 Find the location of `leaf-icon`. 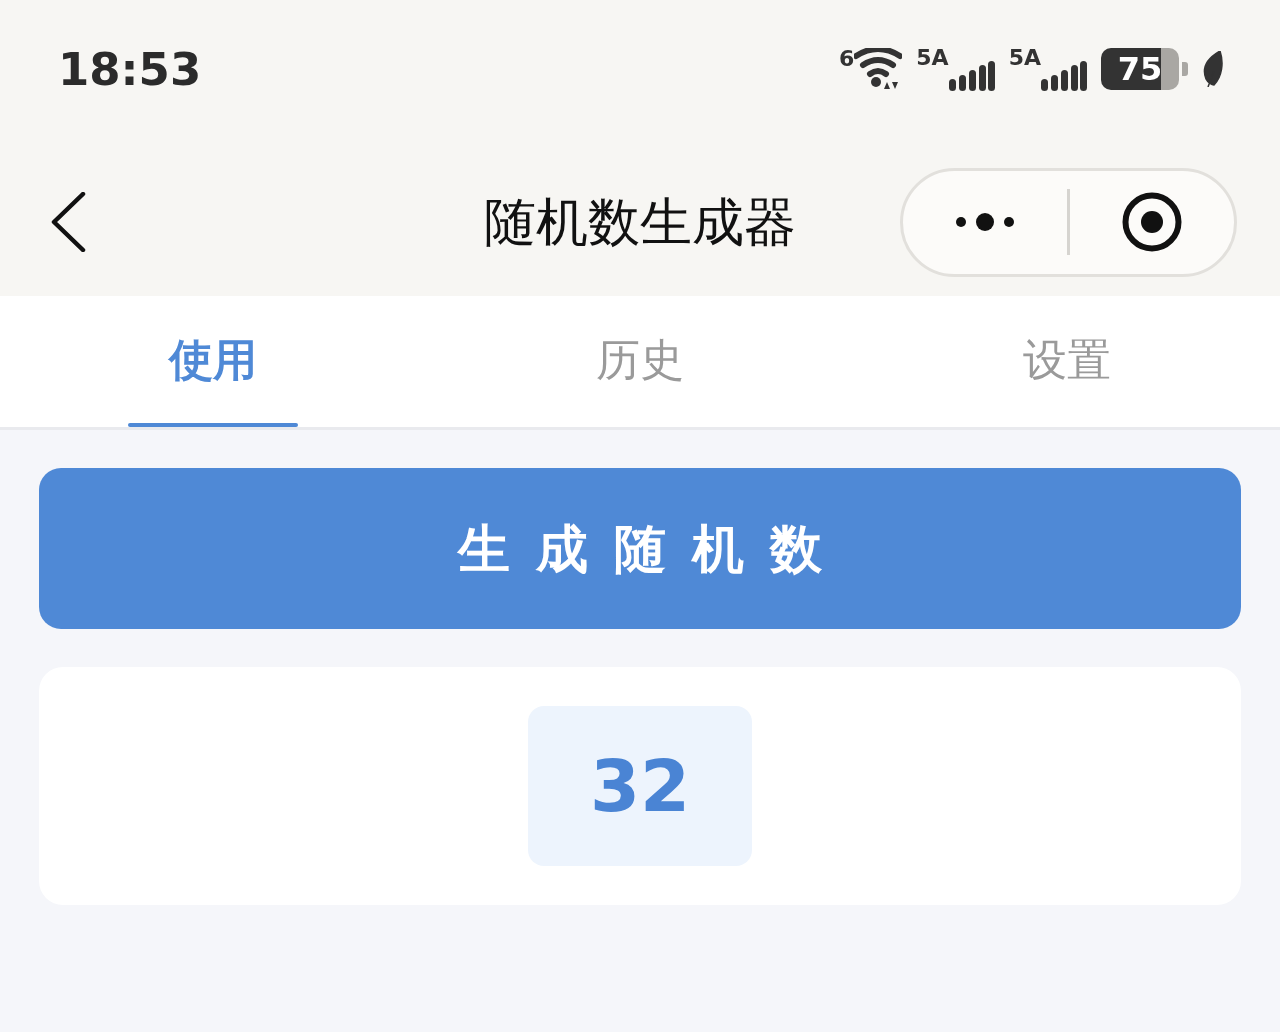

leaf-icon is located at coordinates (1213, 69).